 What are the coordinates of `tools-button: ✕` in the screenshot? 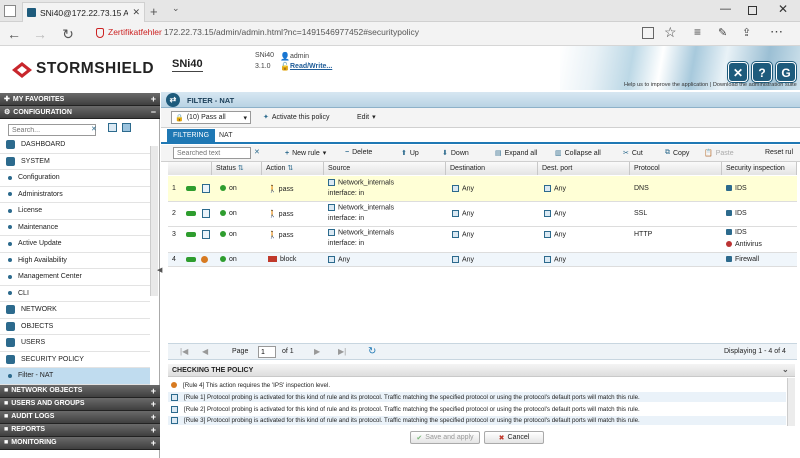 It's located at (738, 72).